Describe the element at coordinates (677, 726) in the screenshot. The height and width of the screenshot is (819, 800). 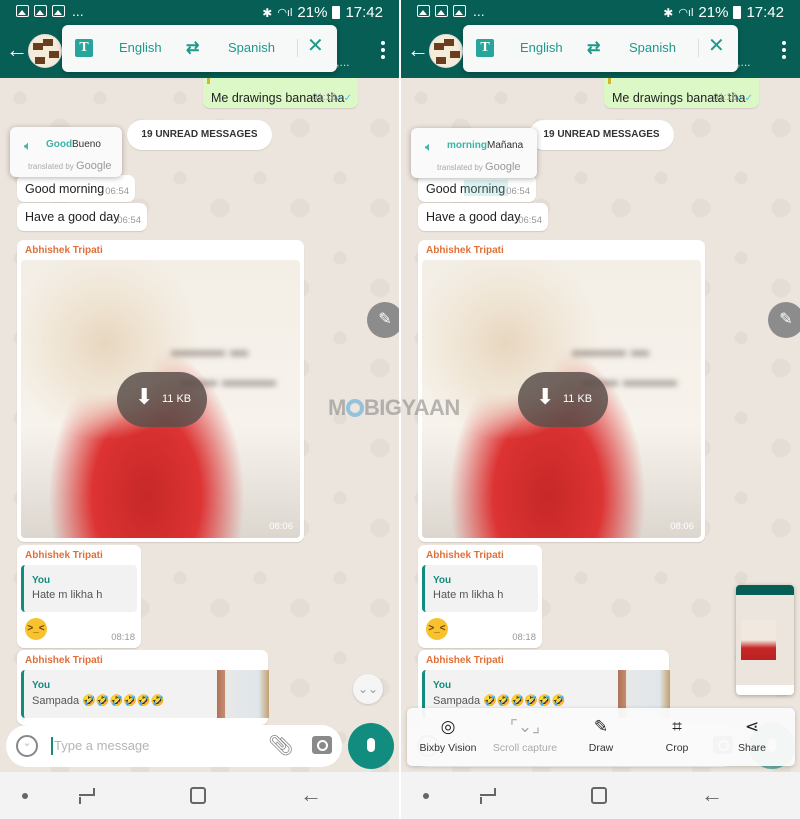
I see `crop-icon: ⌗` at that location.